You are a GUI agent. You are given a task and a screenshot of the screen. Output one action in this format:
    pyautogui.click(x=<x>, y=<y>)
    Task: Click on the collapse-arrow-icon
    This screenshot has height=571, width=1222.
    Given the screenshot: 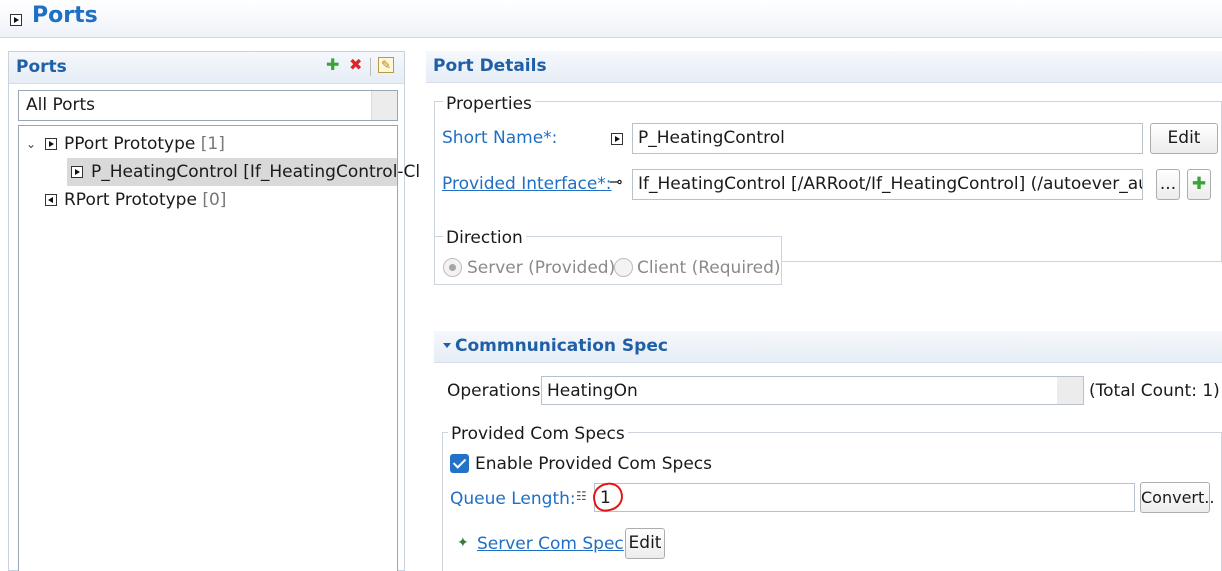 What is the action you would take?
    pyautogui.click(x=447, y=345)
    